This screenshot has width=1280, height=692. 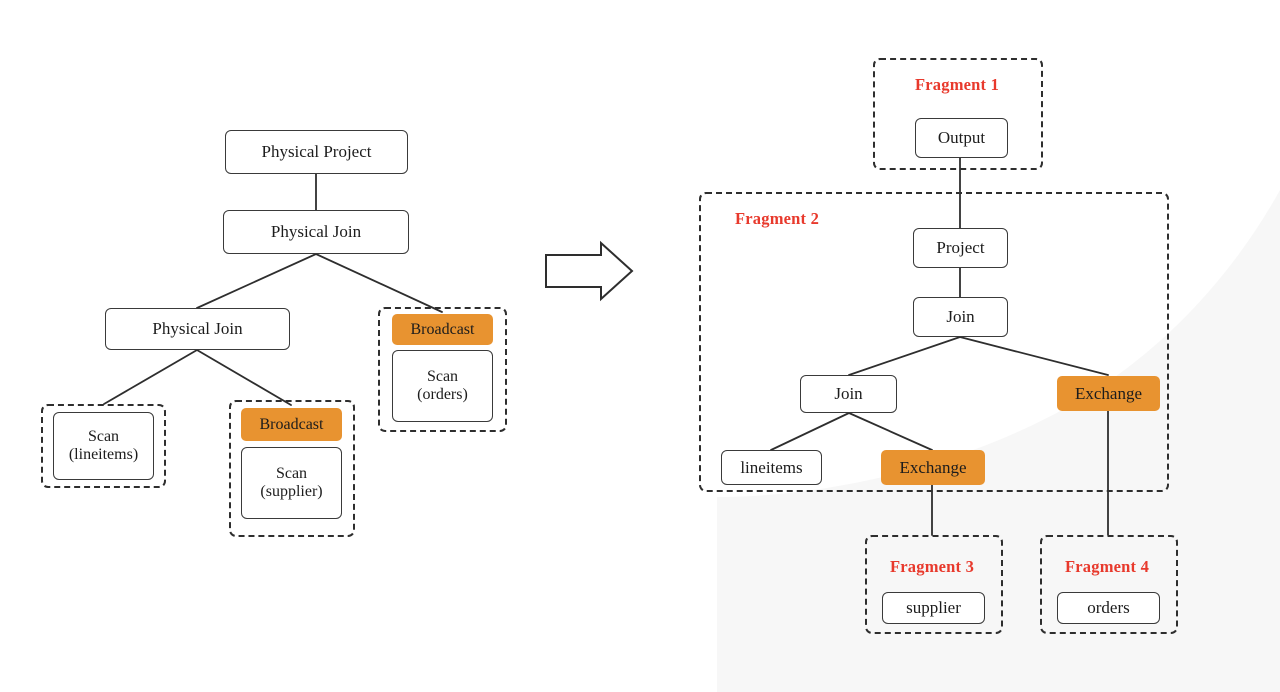 I want to click on node-exchange-lower: Exchange, so click(x=933, y=467).